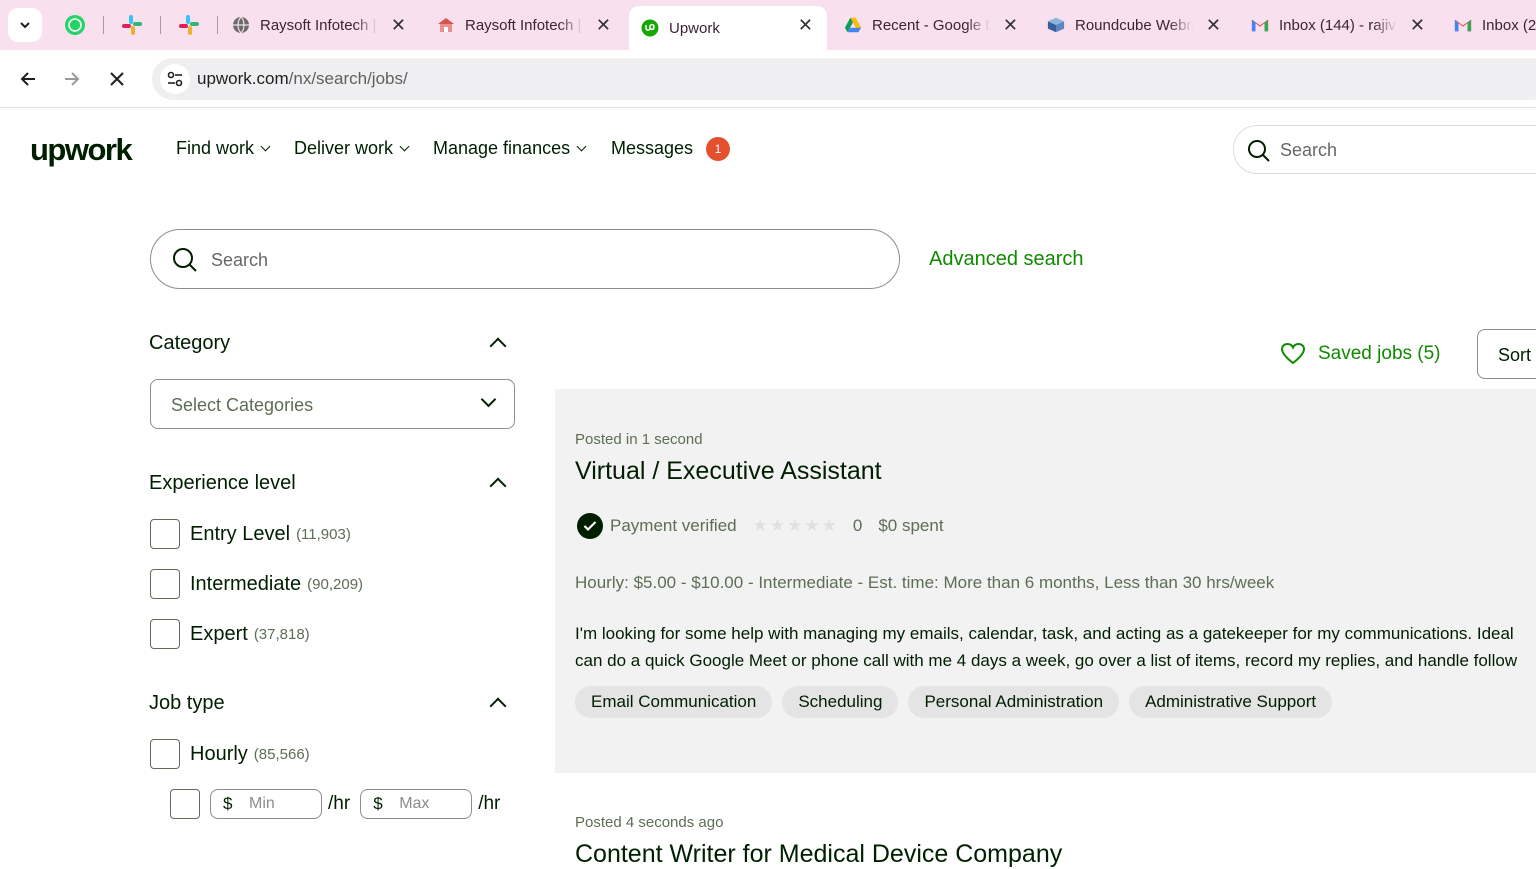 This screenshot has width=1536, height=869. What do you see at coordinates (190, 343) in the screenshot?
I see `filter-heading-category: Category` at bounding box center [190, 343].